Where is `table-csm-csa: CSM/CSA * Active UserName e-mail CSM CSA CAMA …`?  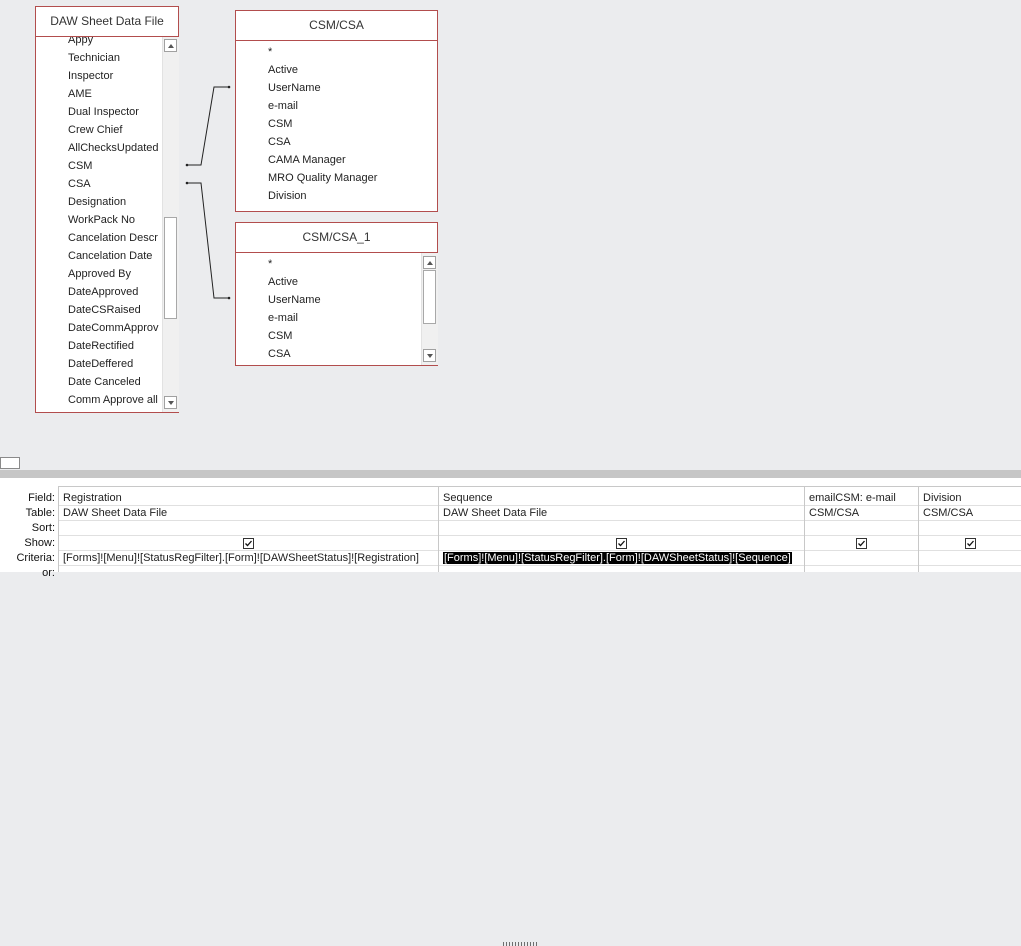 table-csm-csa: CSM/CSA * Active UserName e-mail CSM CSA CAMA … is located at coordinates (336, 111).